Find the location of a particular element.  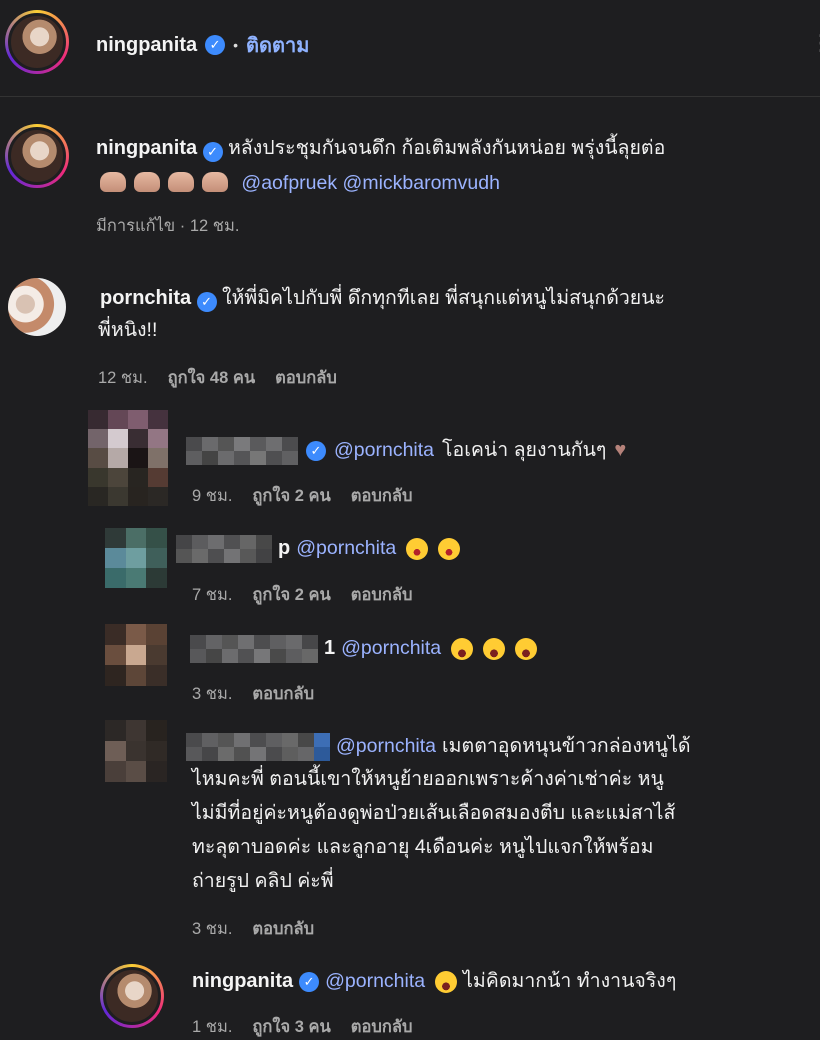

reply-text: เมตตาอุดหนุนข้าวกล่องหนูได้ is located at coordinates (566, 746).